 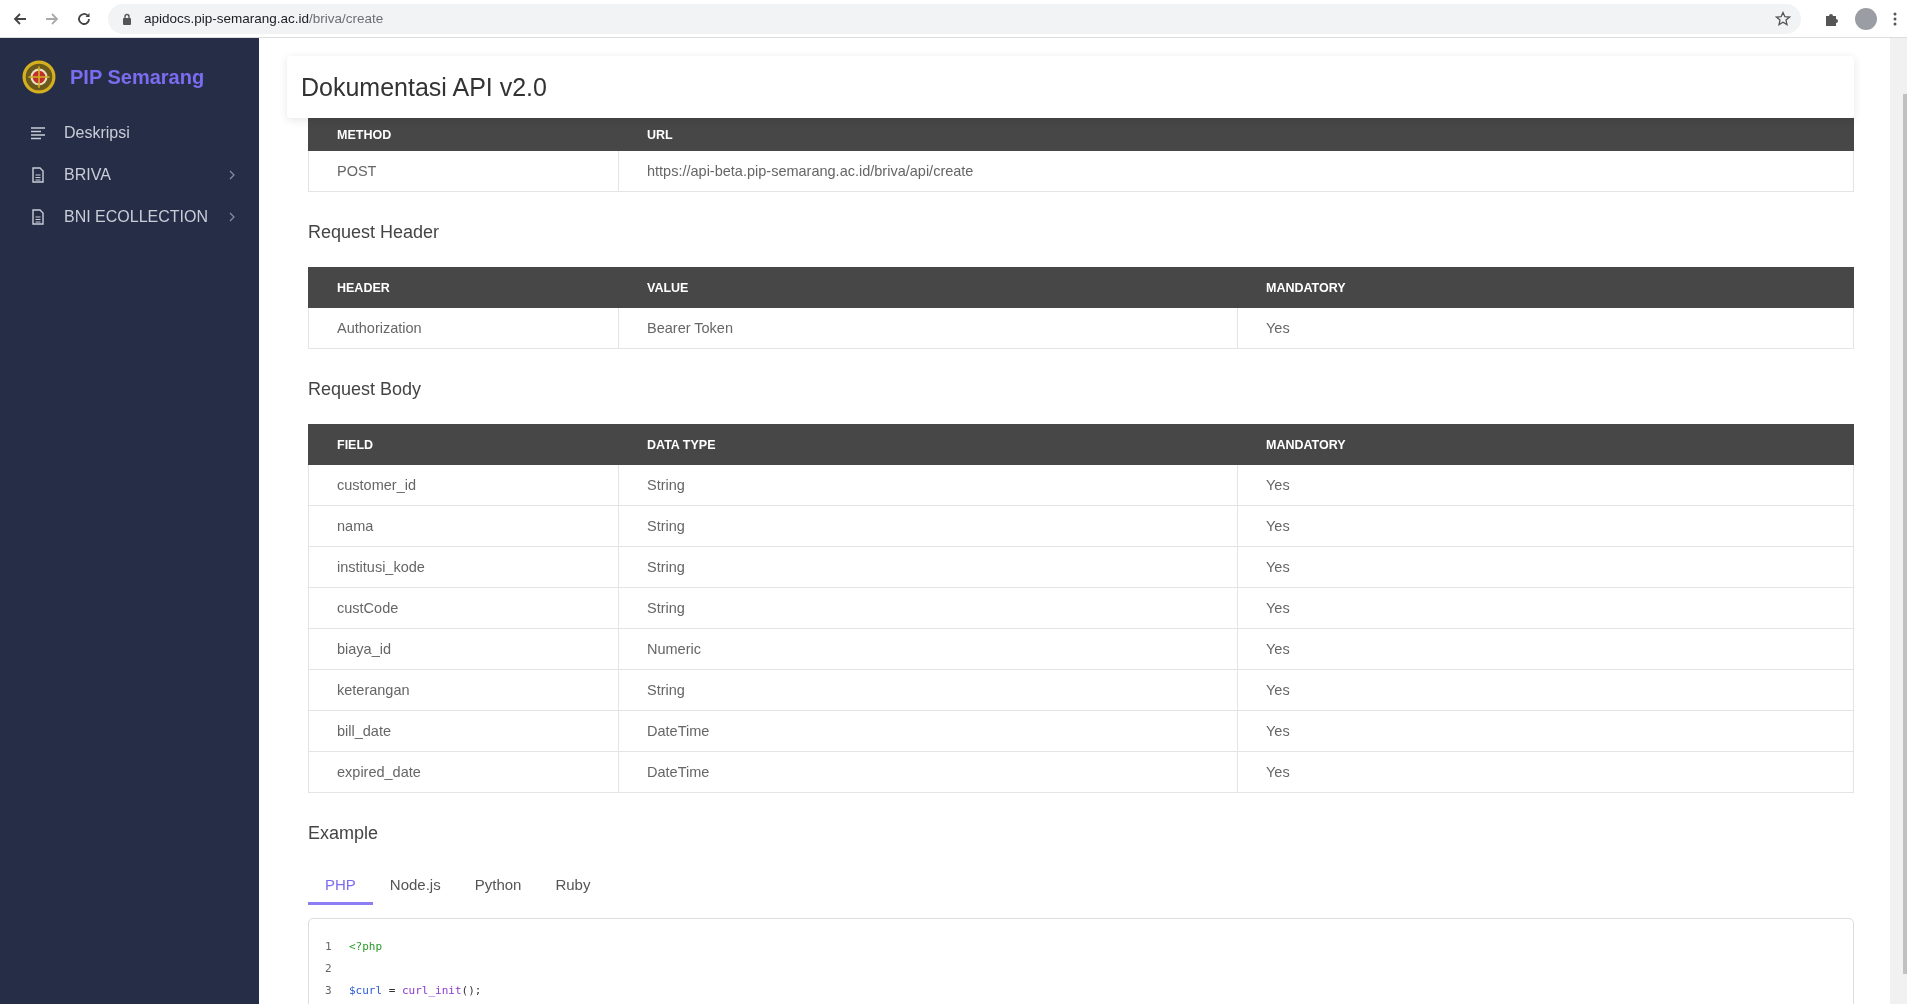 I want to click on line-number: 2, so click(x=329, y=968).